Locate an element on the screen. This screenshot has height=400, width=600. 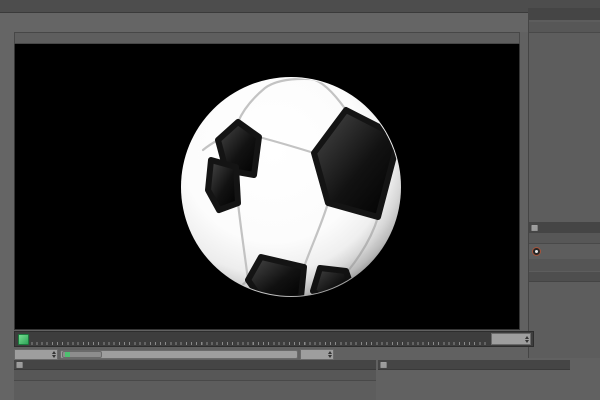
keyframe-marker is located at coordinates (67, 354).